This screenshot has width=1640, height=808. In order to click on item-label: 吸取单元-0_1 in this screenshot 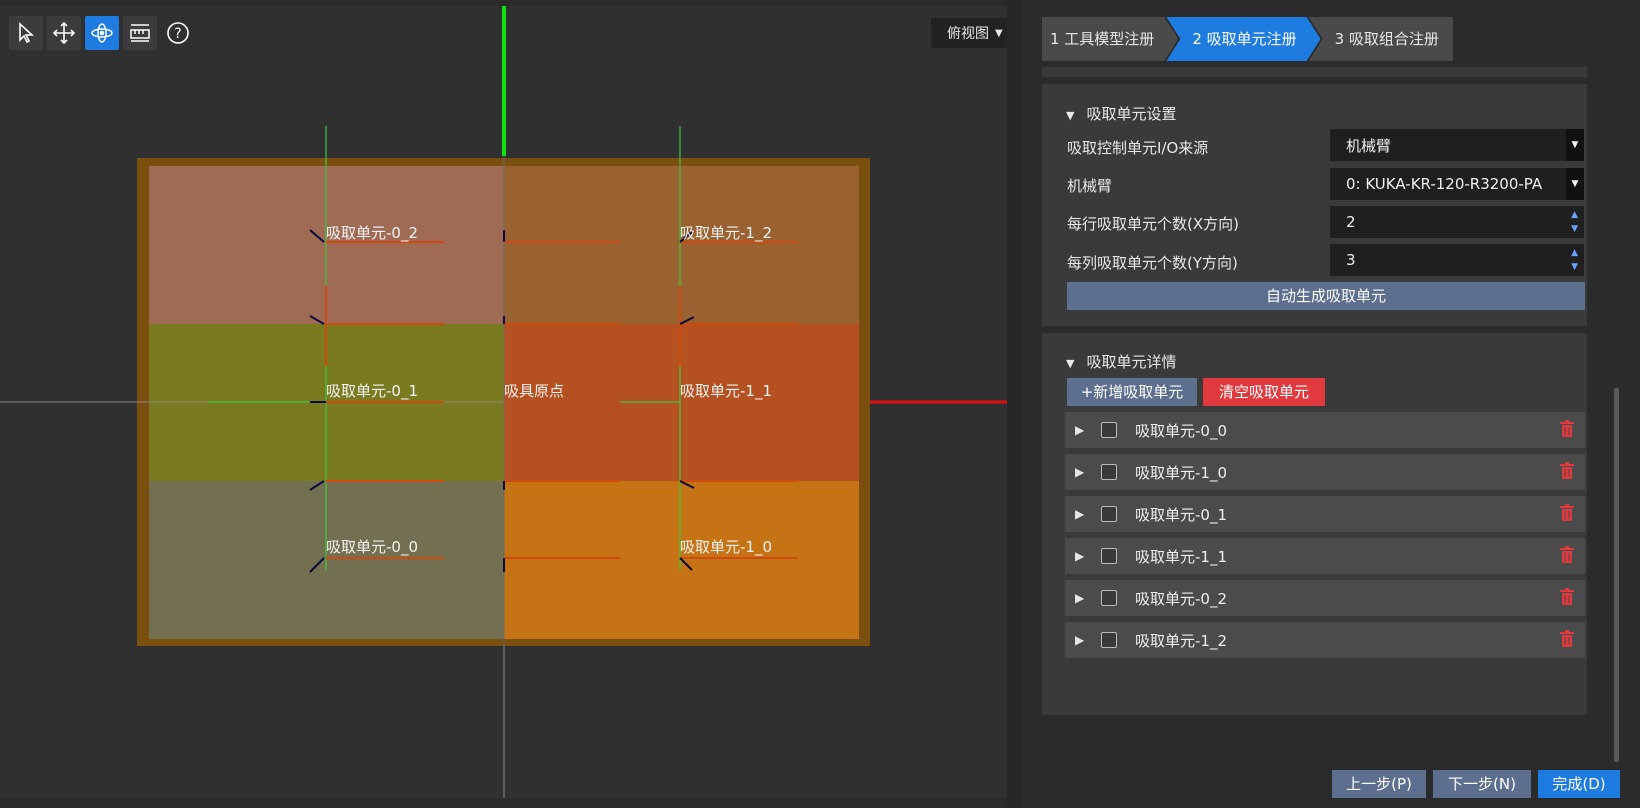, I will do `click(1181, 514)`.